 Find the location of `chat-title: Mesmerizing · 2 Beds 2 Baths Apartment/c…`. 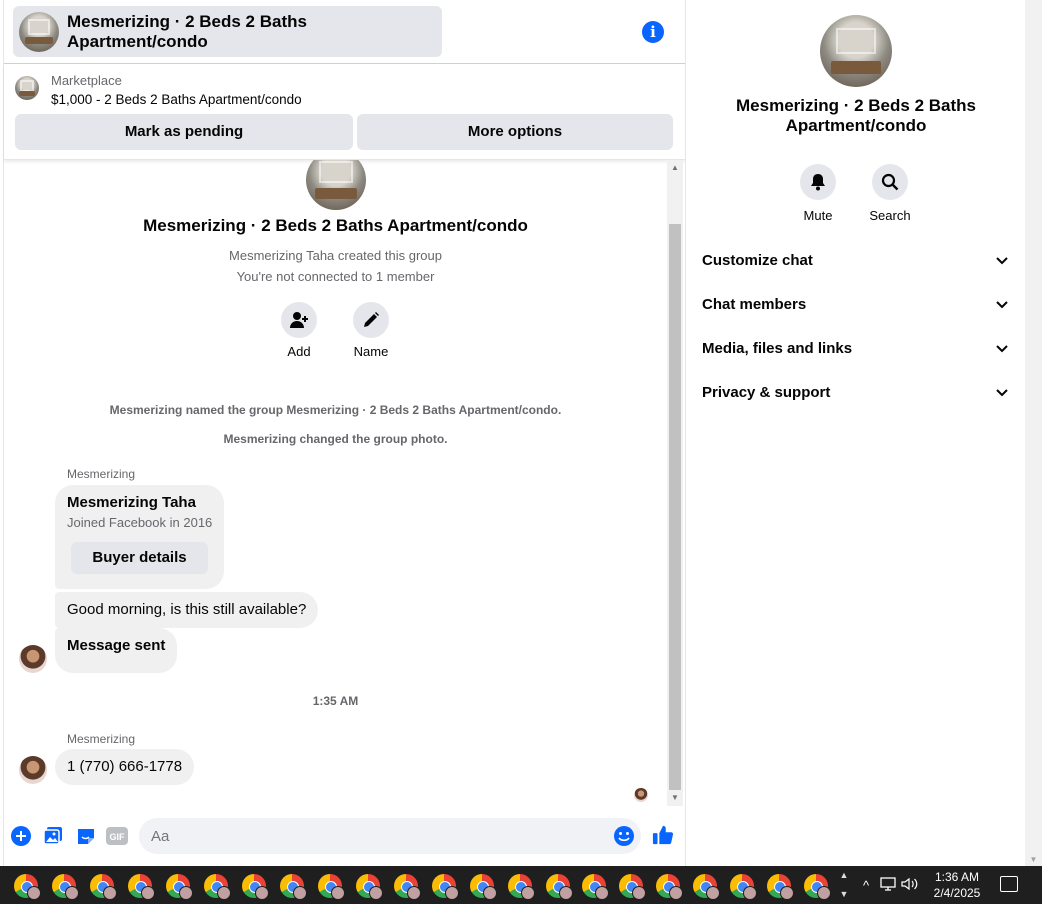

chat-title: Mesmerizing · 2 Beds 2 Baths Apartment/c… is located at coordinates (187, 31).